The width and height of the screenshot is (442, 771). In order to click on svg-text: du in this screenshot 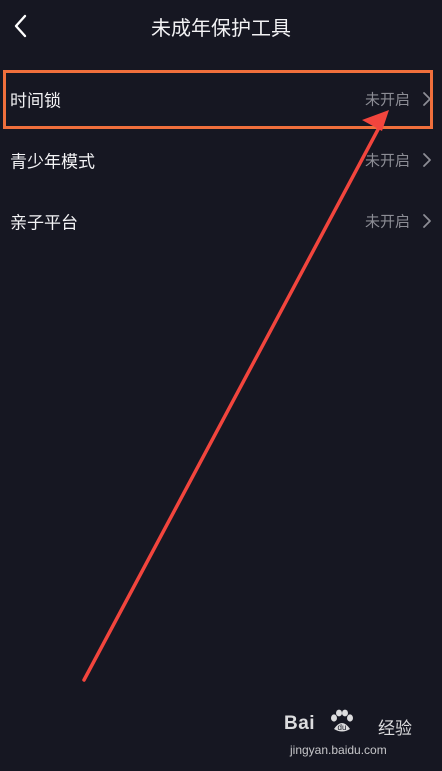, I will do `click(342, 727)`.